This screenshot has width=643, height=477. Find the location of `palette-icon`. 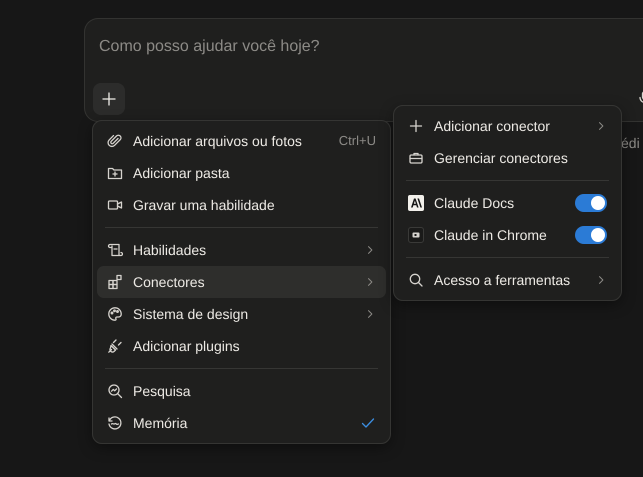

palette-icon is located at coordinates (115, 314).